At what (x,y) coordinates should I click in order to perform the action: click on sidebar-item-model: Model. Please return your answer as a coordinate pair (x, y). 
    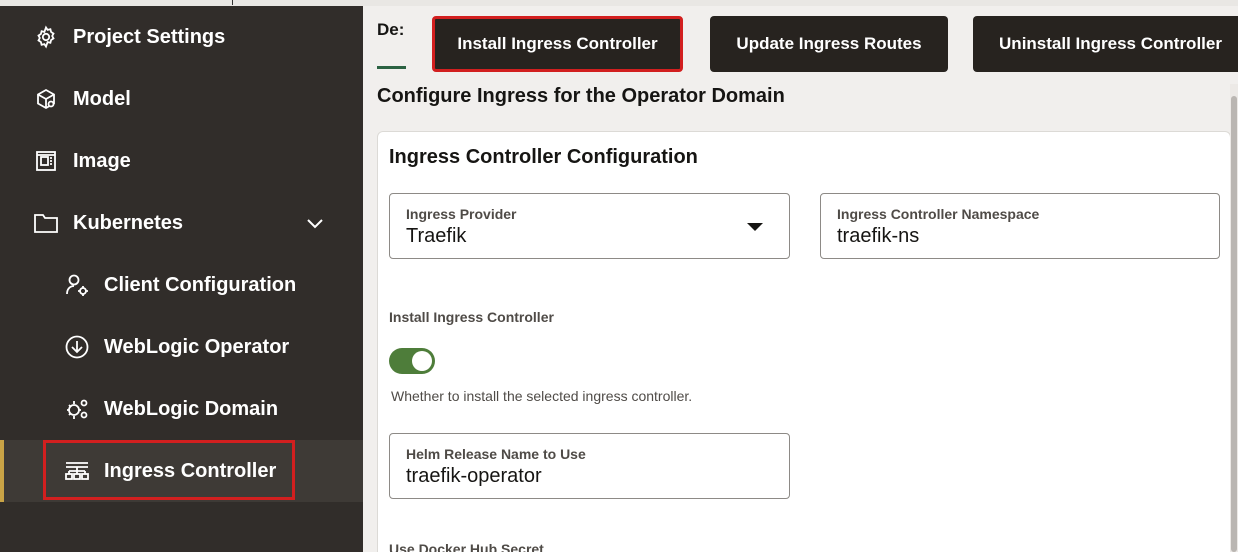
    Looking at the image, I should click on (181, 99).